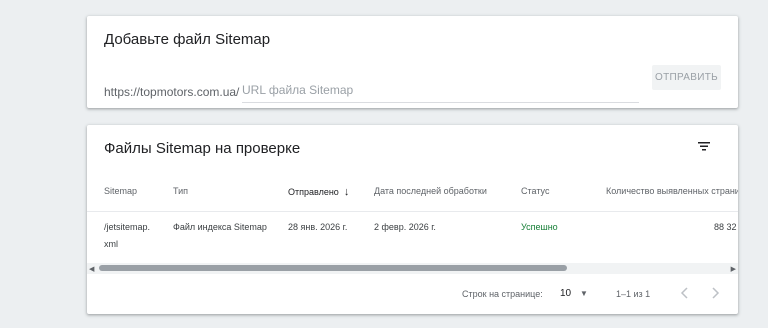 Image resolution: width=768 pixels, height=328 pixels. I want to click on submitted-sitemaps-title: Файлы Sitemap на проверке, so click(202, 148).